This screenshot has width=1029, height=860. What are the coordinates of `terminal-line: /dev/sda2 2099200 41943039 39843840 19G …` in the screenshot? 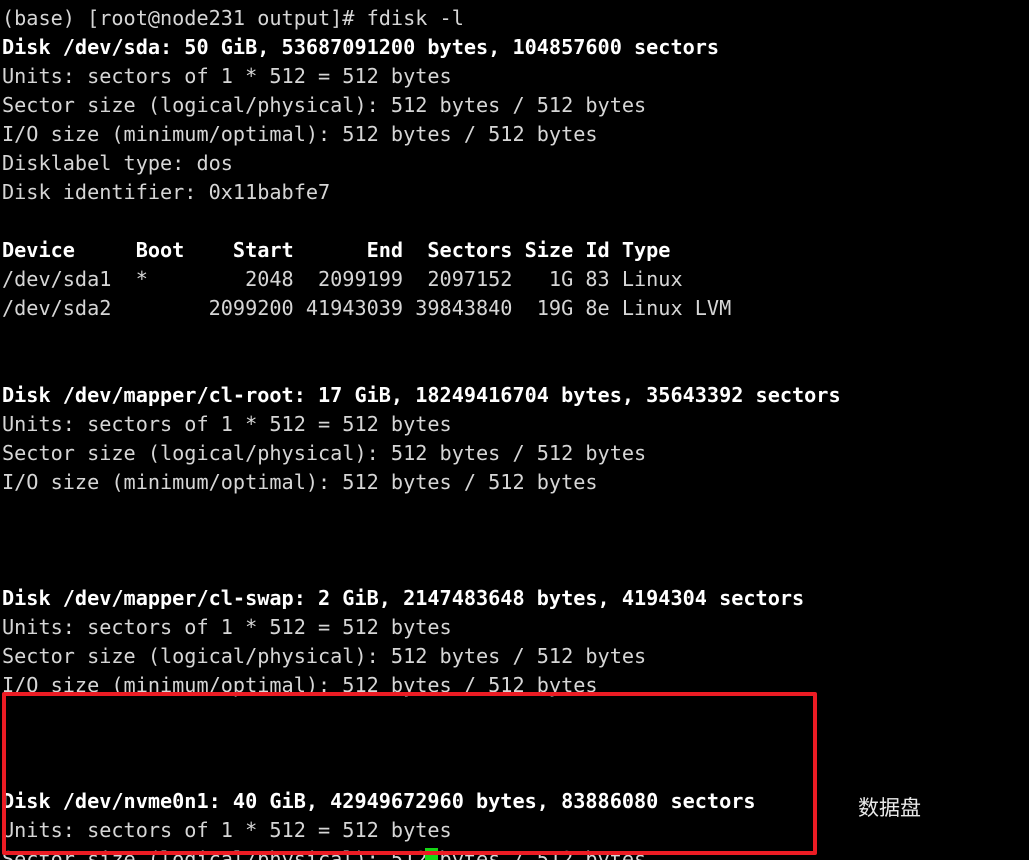 It's located at (367, 308).